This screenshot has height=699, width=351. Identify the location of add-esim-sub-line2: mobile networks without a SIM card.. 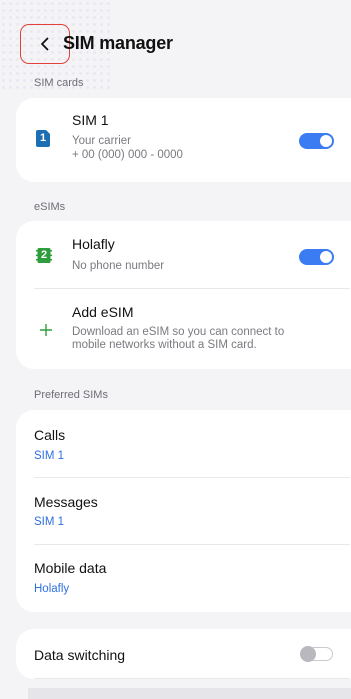
(164, 345).